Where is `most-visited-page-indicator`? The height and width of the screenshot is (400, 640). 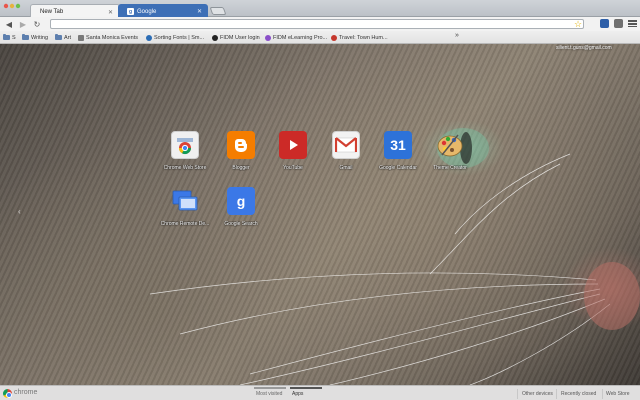 most-visited-page-indicator is located at coordinates (270, 388).